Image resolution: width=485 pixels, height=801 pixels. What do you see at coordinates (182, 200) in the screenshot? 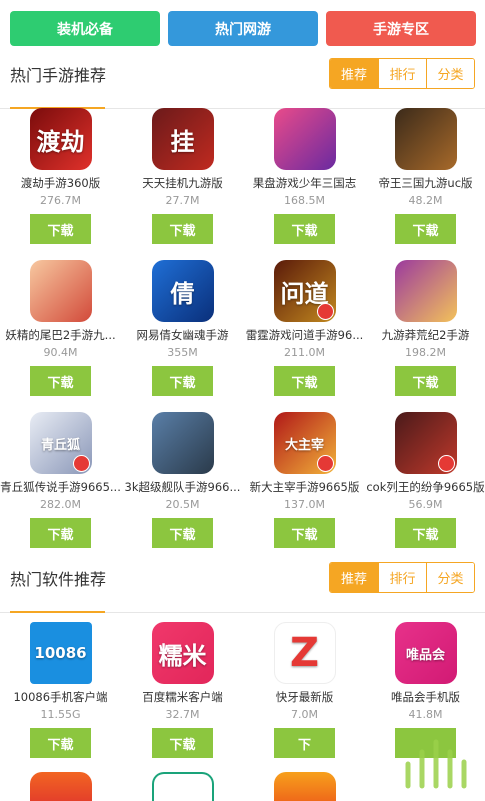
I see `app-size: 27.7M` at bounding box center [182, 200].